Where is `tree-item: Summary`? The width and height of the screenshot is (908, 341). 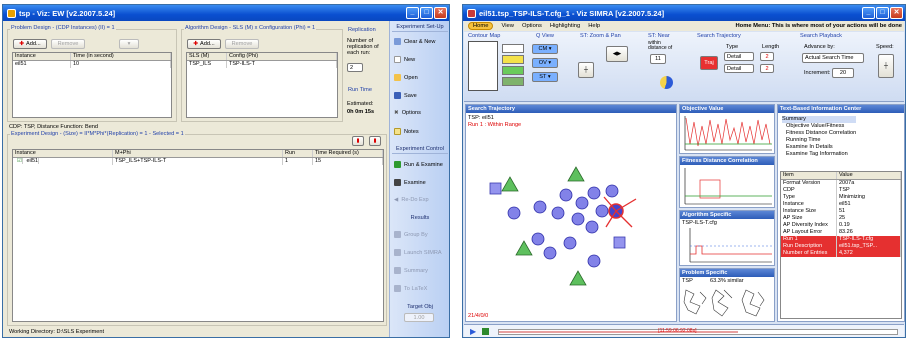
tree-item: Summary is located at coordinates (819, 119).